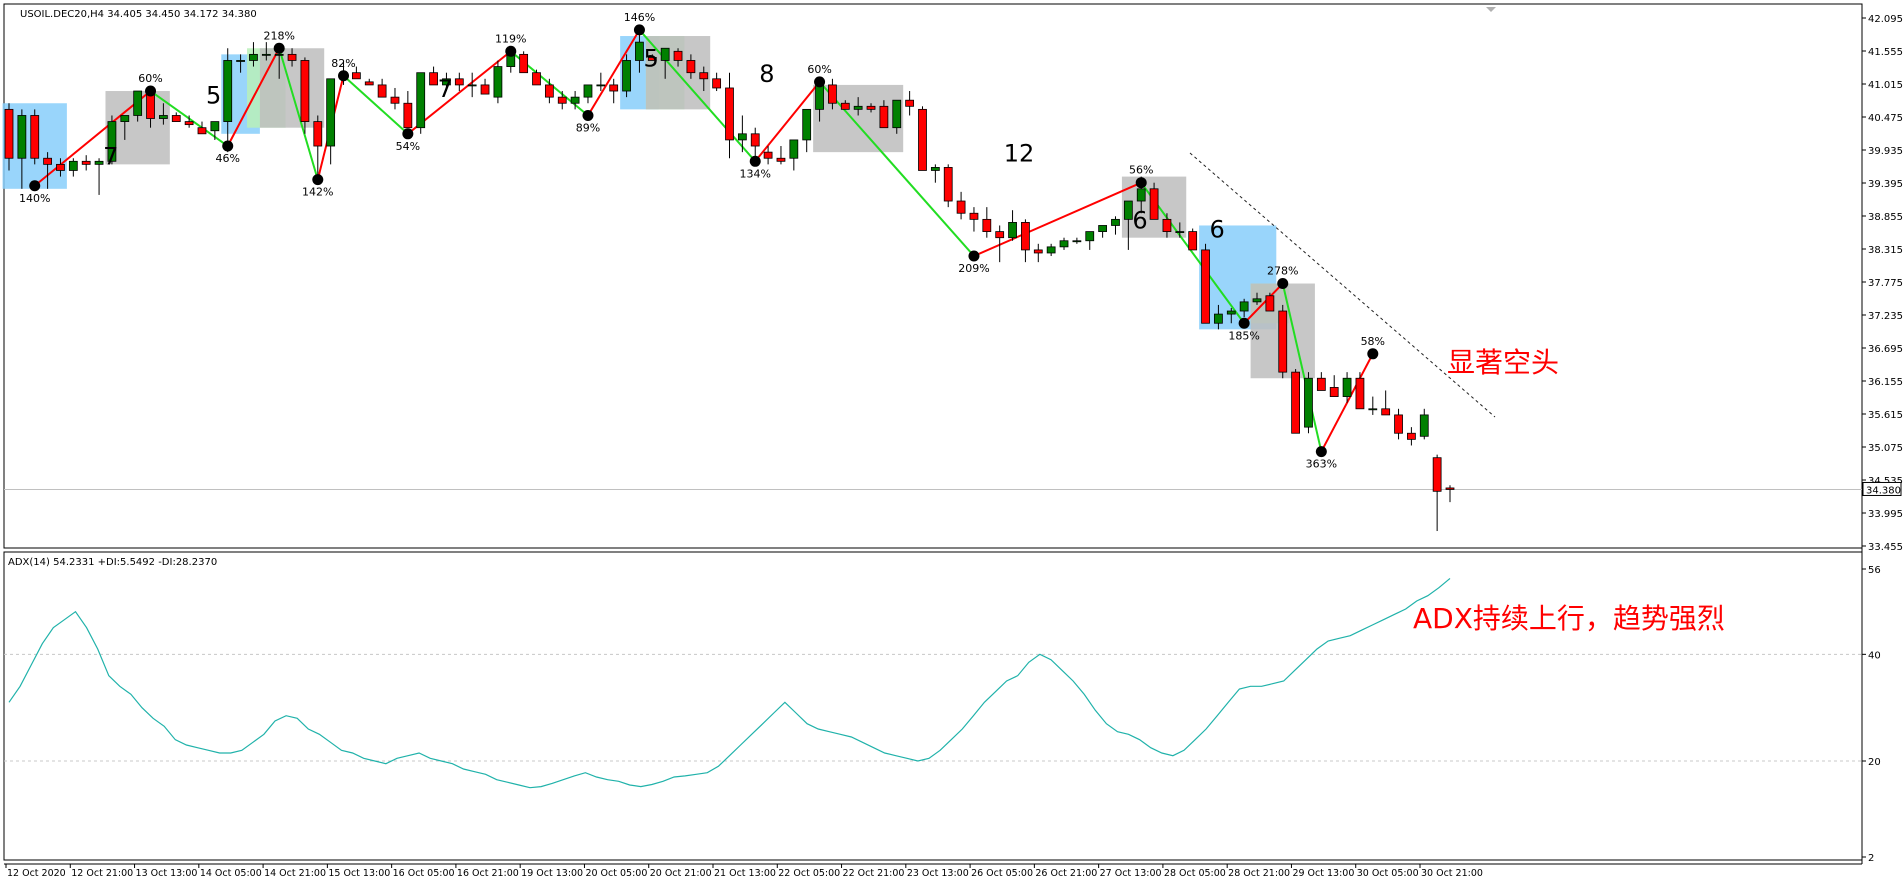 The width and height of the screenshot is (1904, 885). Describe the element at coordinates (1139, 221) in the screenshot. I see `wave-numeral-6: 6` at that location.